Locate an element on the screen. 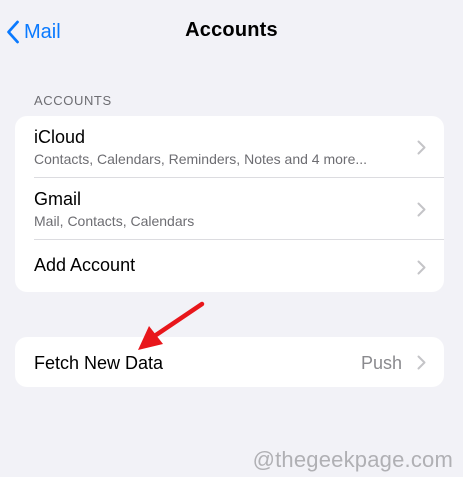  page-title: Accounts is located at coordinates (231, 30).